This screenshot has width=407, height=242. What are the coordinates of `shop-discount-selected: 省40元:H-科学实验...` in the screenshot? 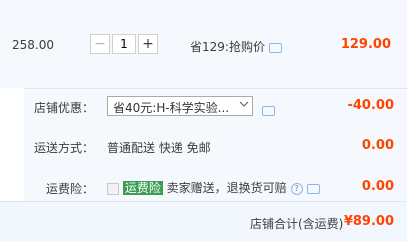 It's located at (171, 108).